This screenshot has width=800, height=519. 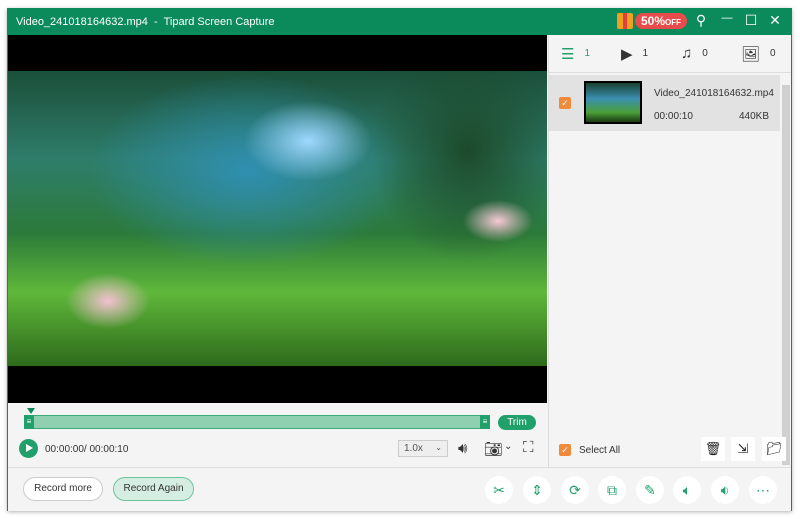 I want to click on image-icon: 🖼︎, so click(x=751, y=54).